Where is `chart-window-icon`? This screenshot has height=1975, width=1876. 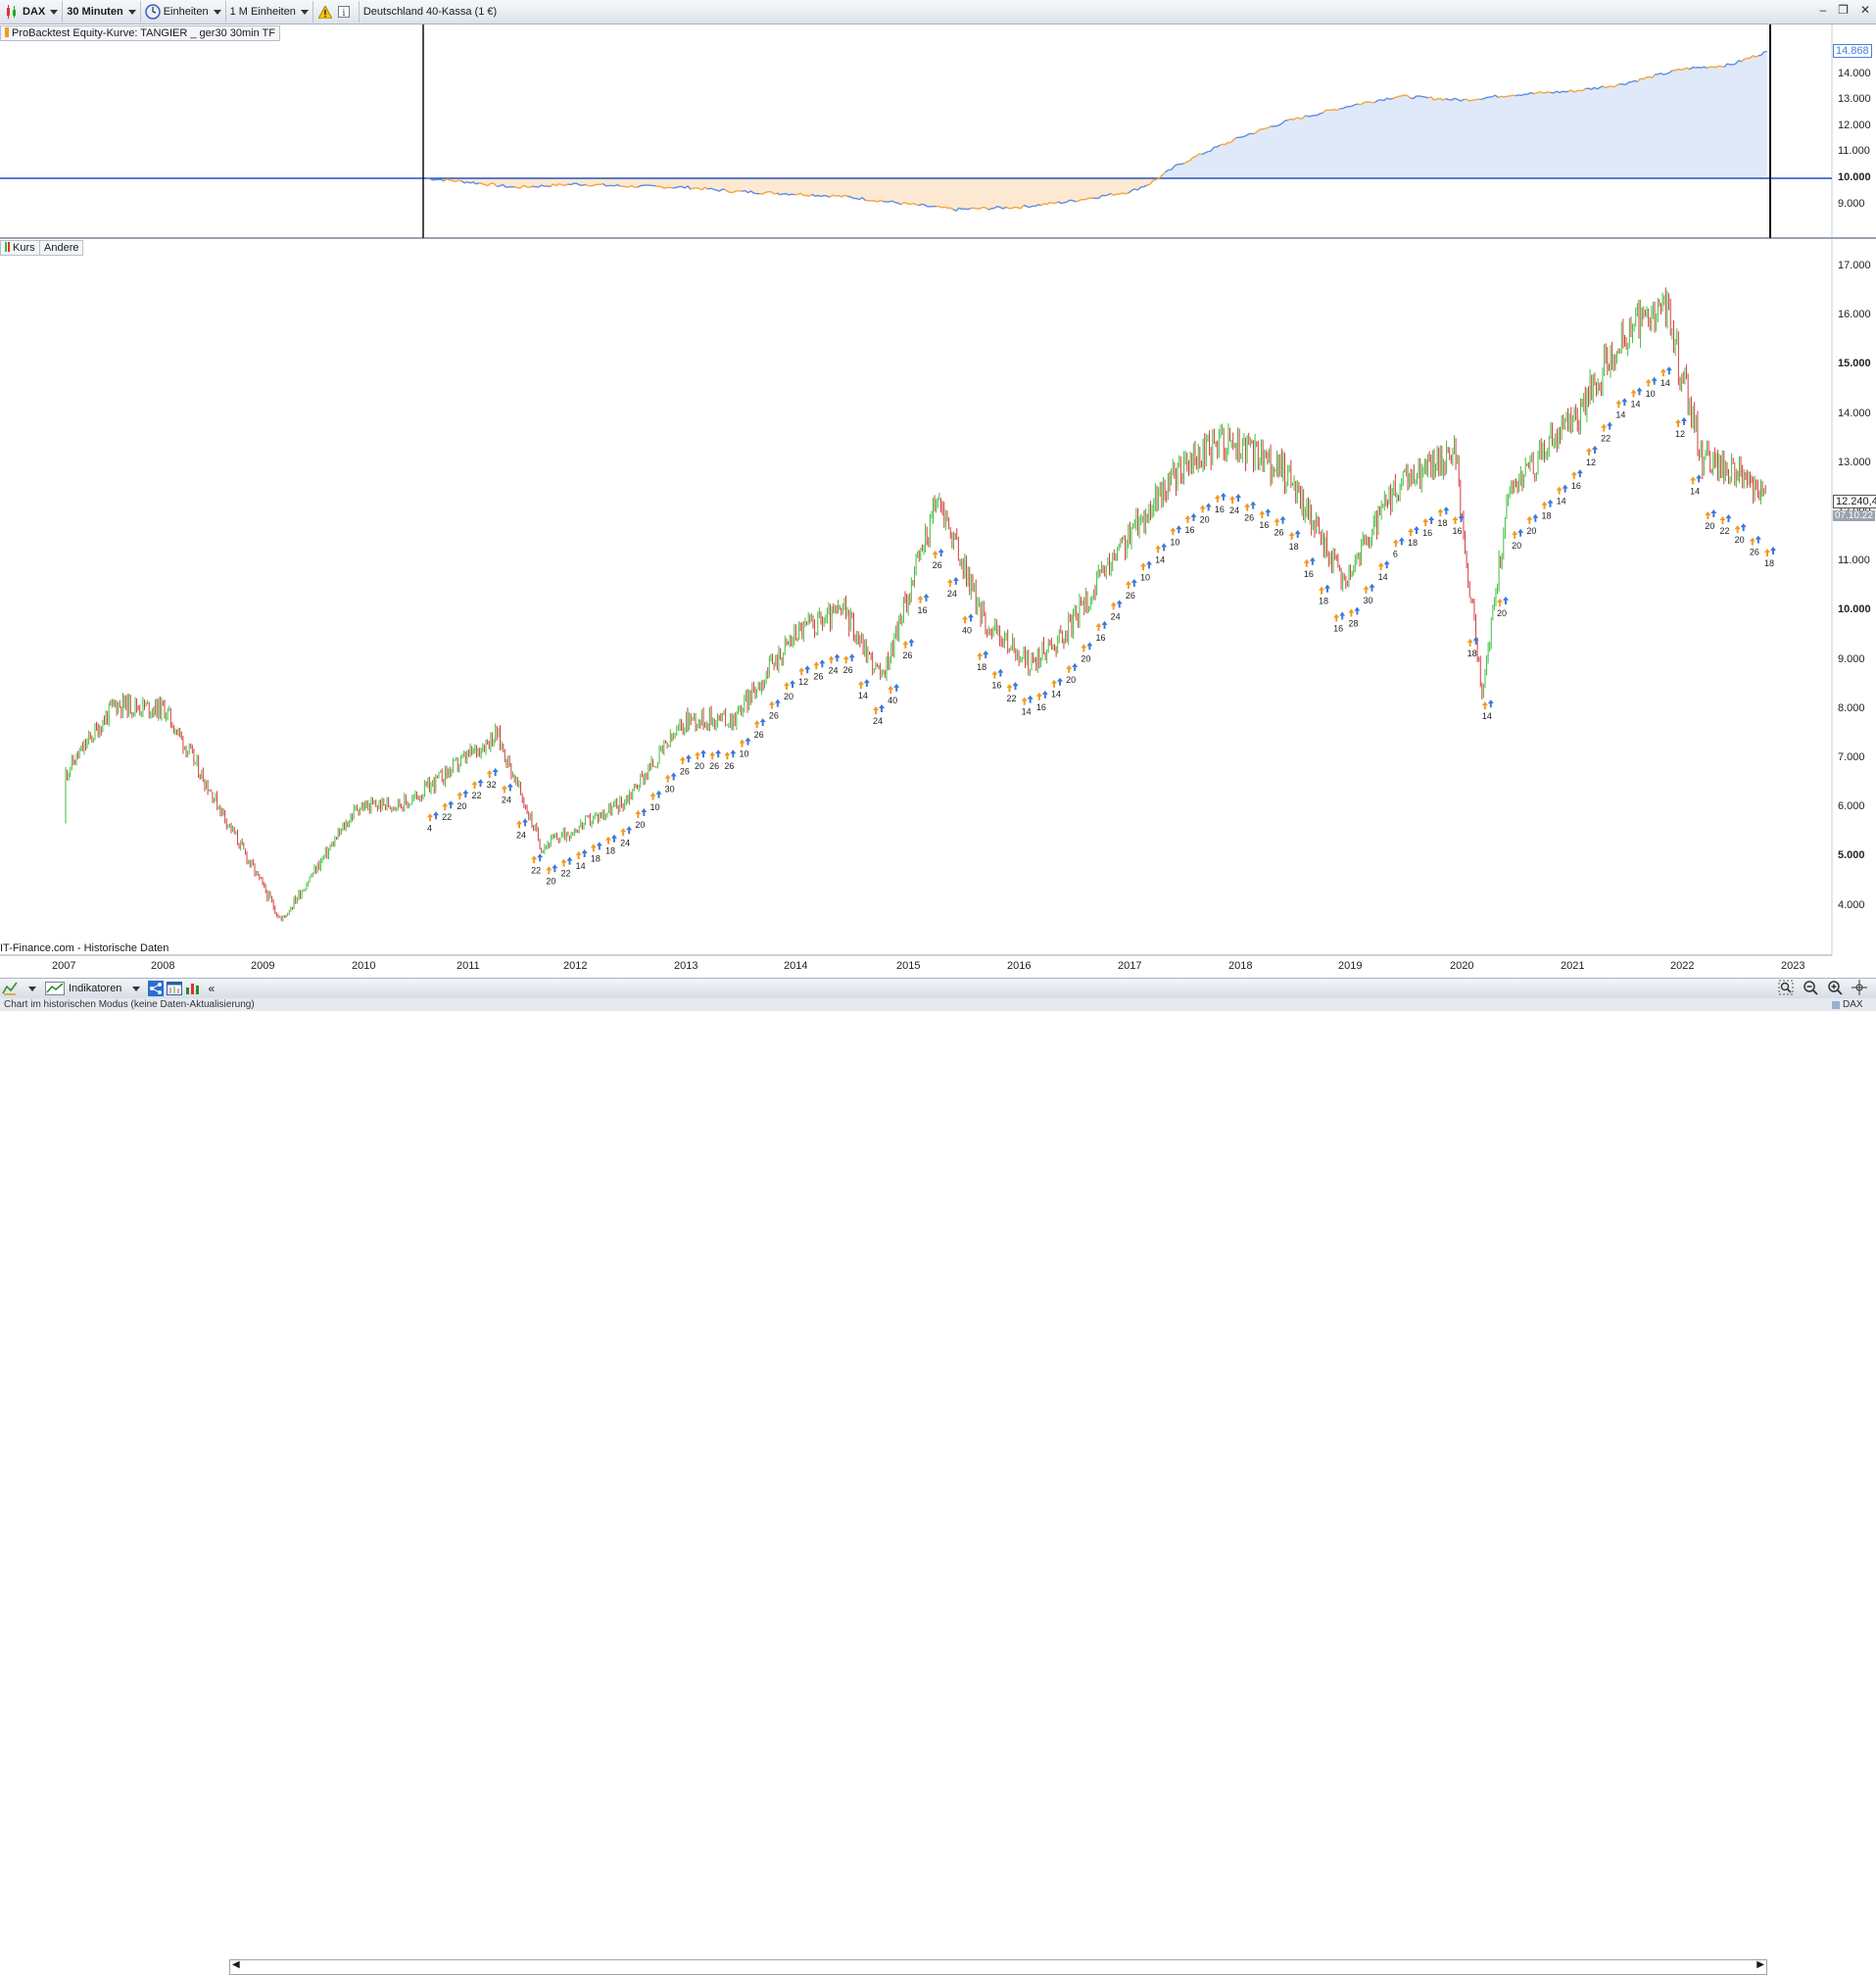
chart-window-icon is located at coordinates (174, 989).